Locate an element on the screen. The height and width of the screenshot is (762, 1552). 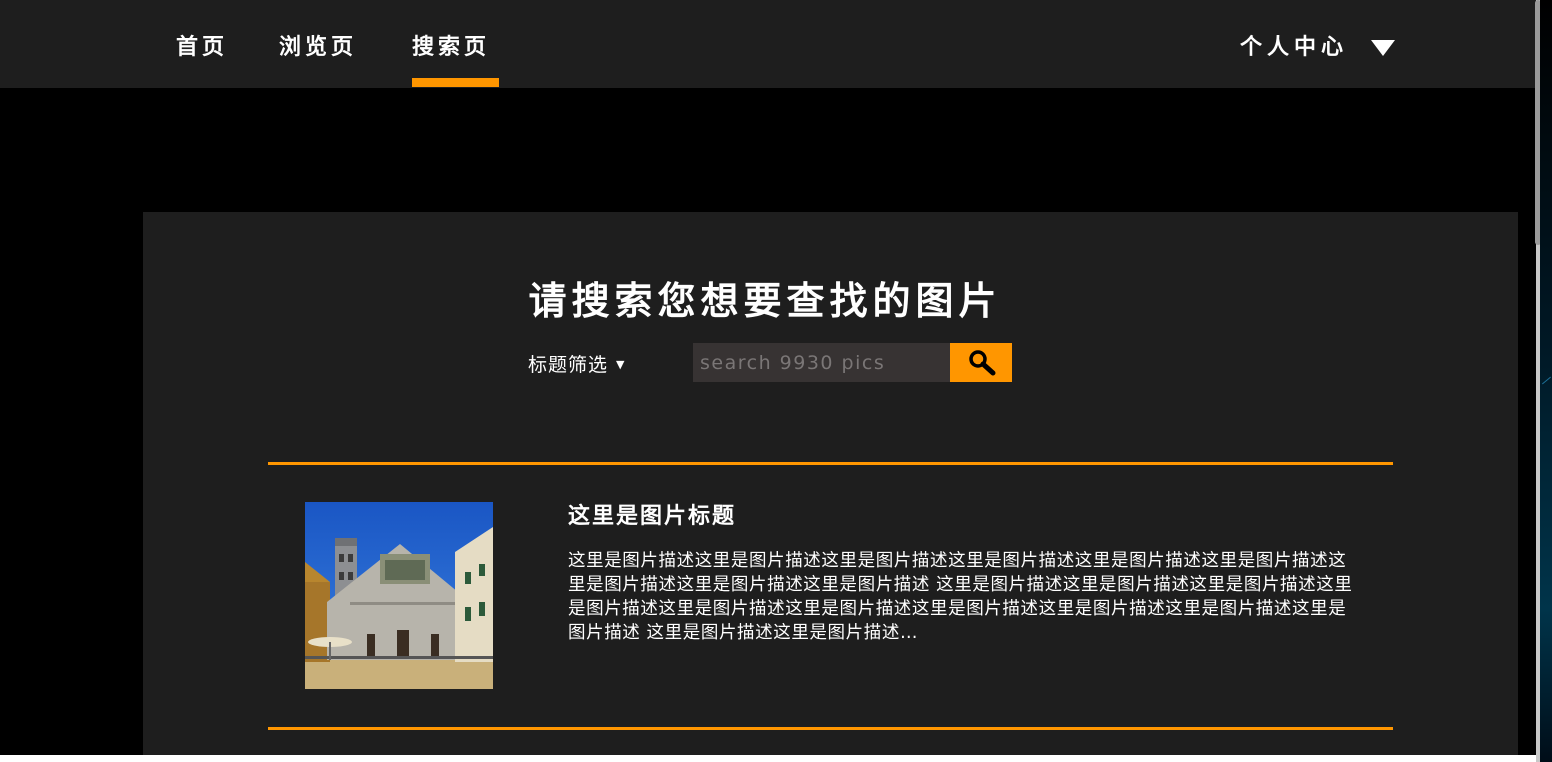
result-thumbnail is located at coordinates (399, 595).